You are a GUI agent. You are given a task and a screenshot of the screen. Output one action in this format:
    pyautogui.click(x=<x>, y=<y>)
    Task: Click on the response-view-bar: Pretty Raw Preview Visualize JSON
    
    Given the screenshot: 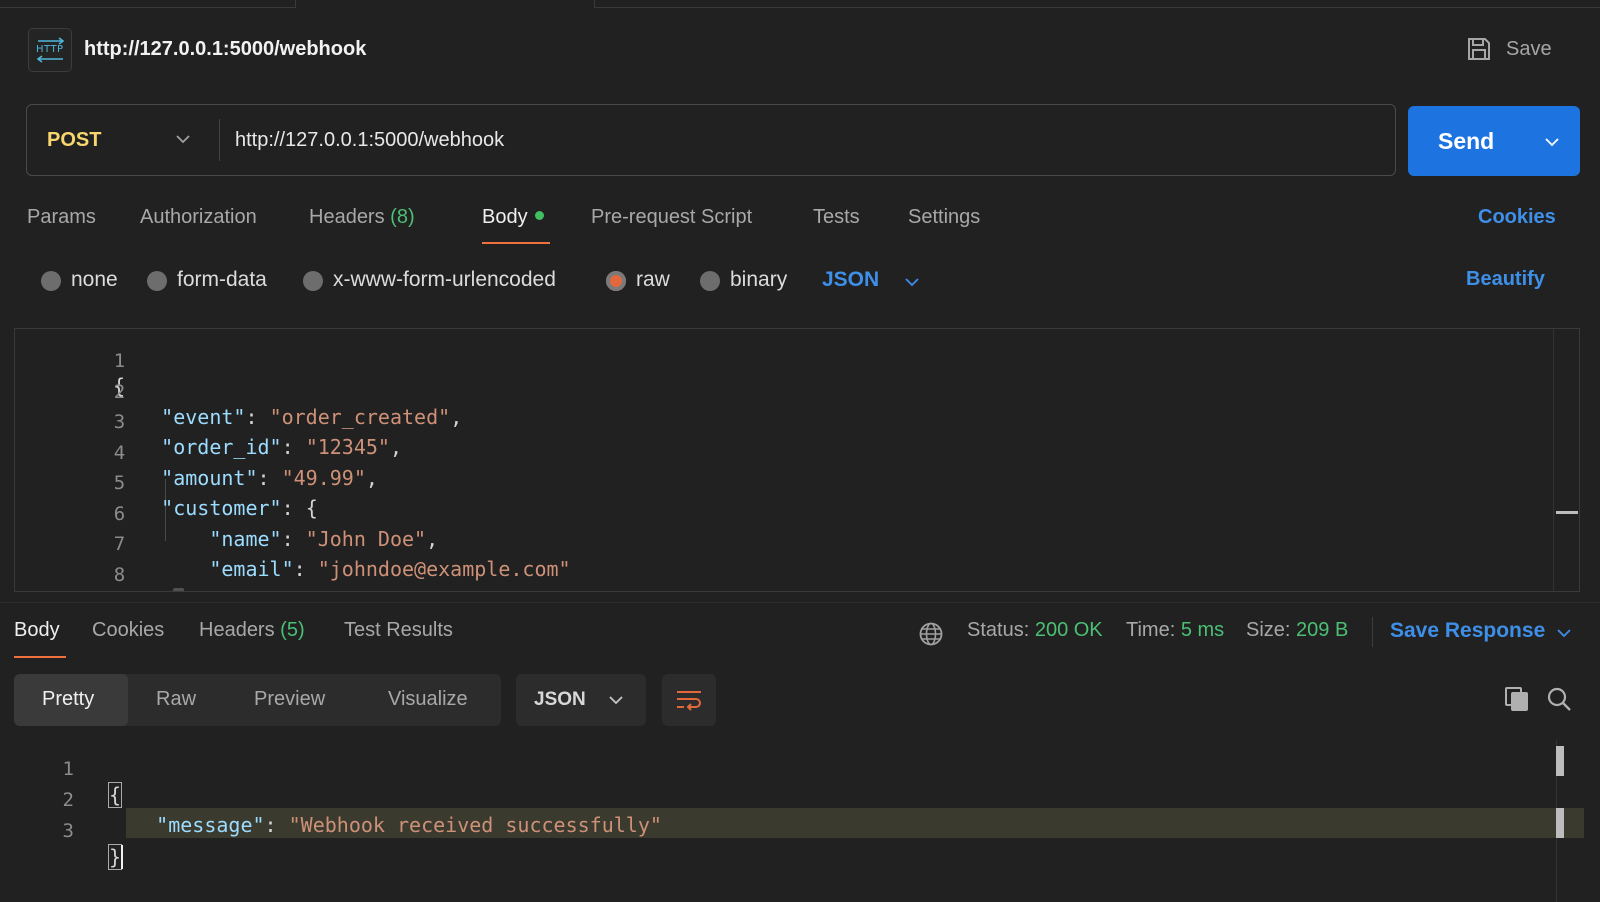 What is the action you would take?
    pyautogui.click(x=807, y=700)
    